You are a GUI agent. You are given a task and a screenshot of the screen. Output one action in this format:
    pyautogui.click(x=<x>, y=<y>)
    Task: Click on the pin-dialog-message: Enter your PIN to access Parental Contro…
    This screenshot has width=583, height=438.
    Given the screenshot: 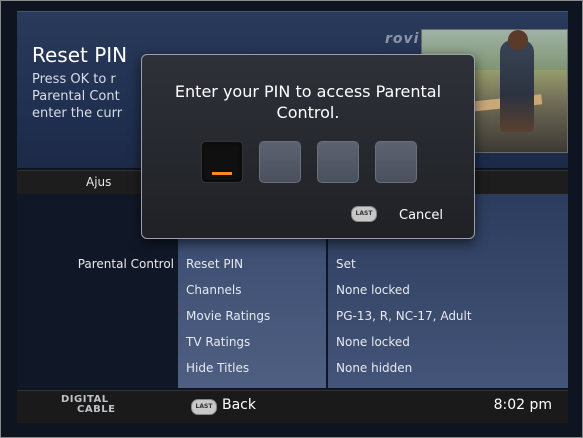 What is the action you would take?
    pyautogui.click(x=308, y=102)
    